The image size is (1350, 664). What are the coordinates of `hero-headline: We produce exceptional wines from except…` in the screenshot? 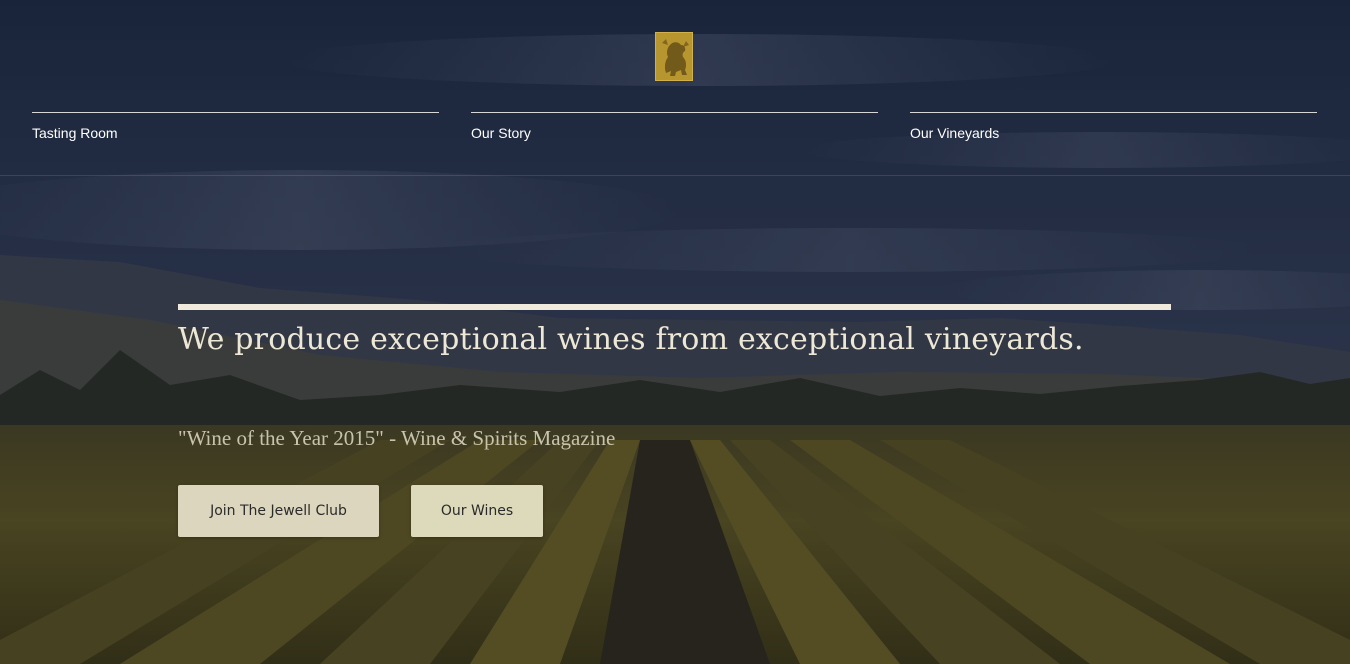 It's located at (631, 339).